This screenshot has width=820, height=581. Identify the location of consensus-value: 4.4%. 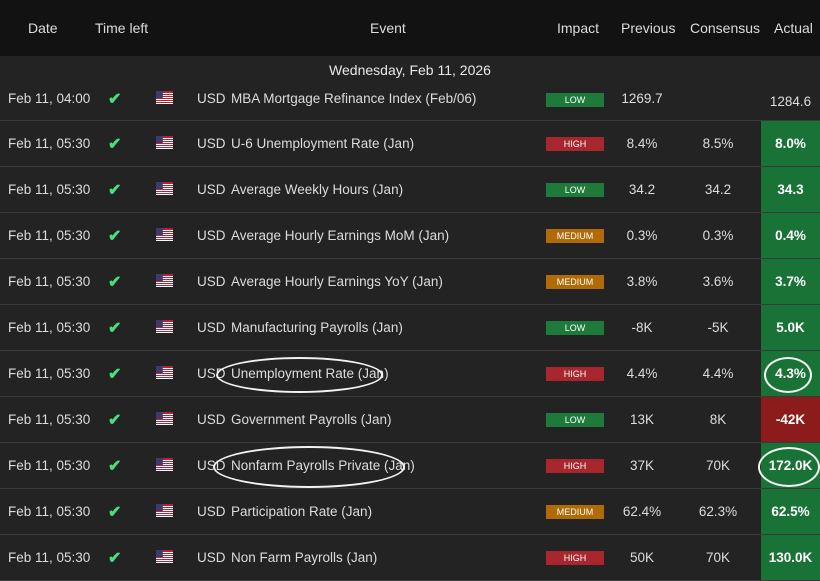
(718, 373).